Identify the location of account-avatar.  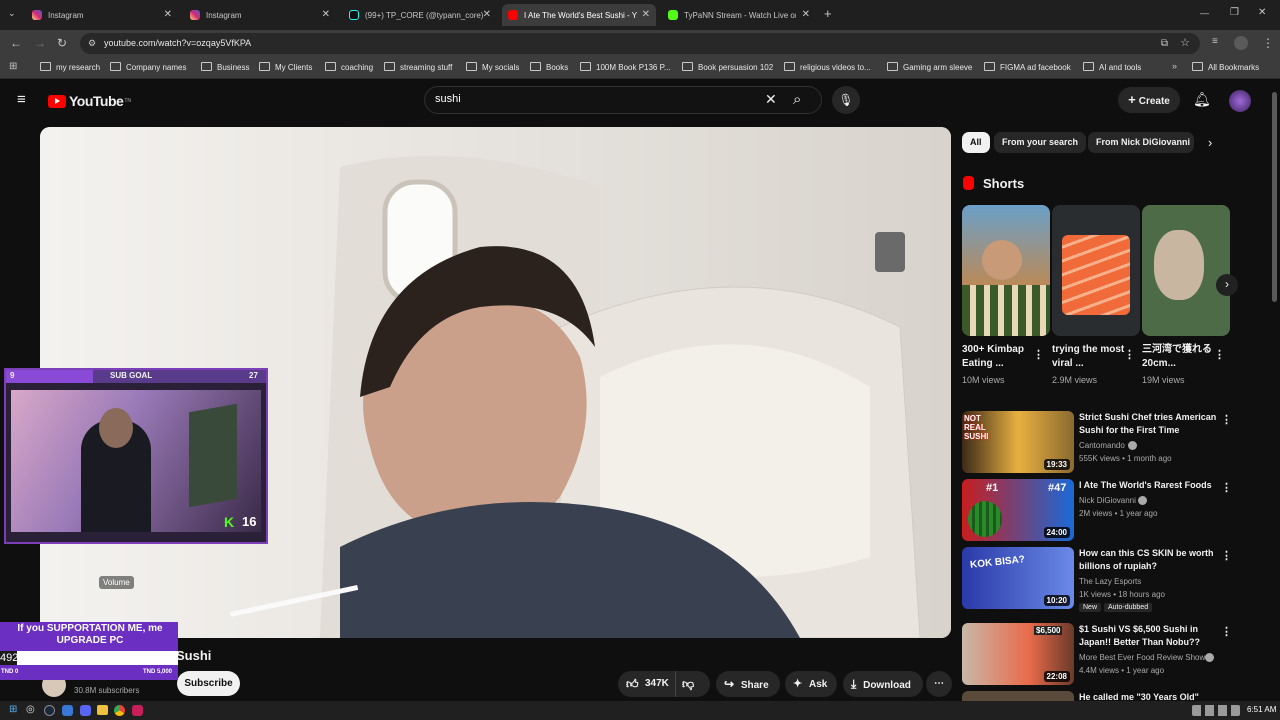
(1240, 101).